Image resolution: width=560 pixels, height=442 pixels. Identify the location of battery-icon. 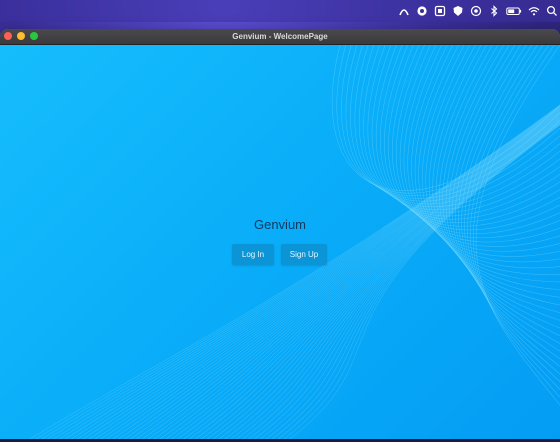
(514, 11).